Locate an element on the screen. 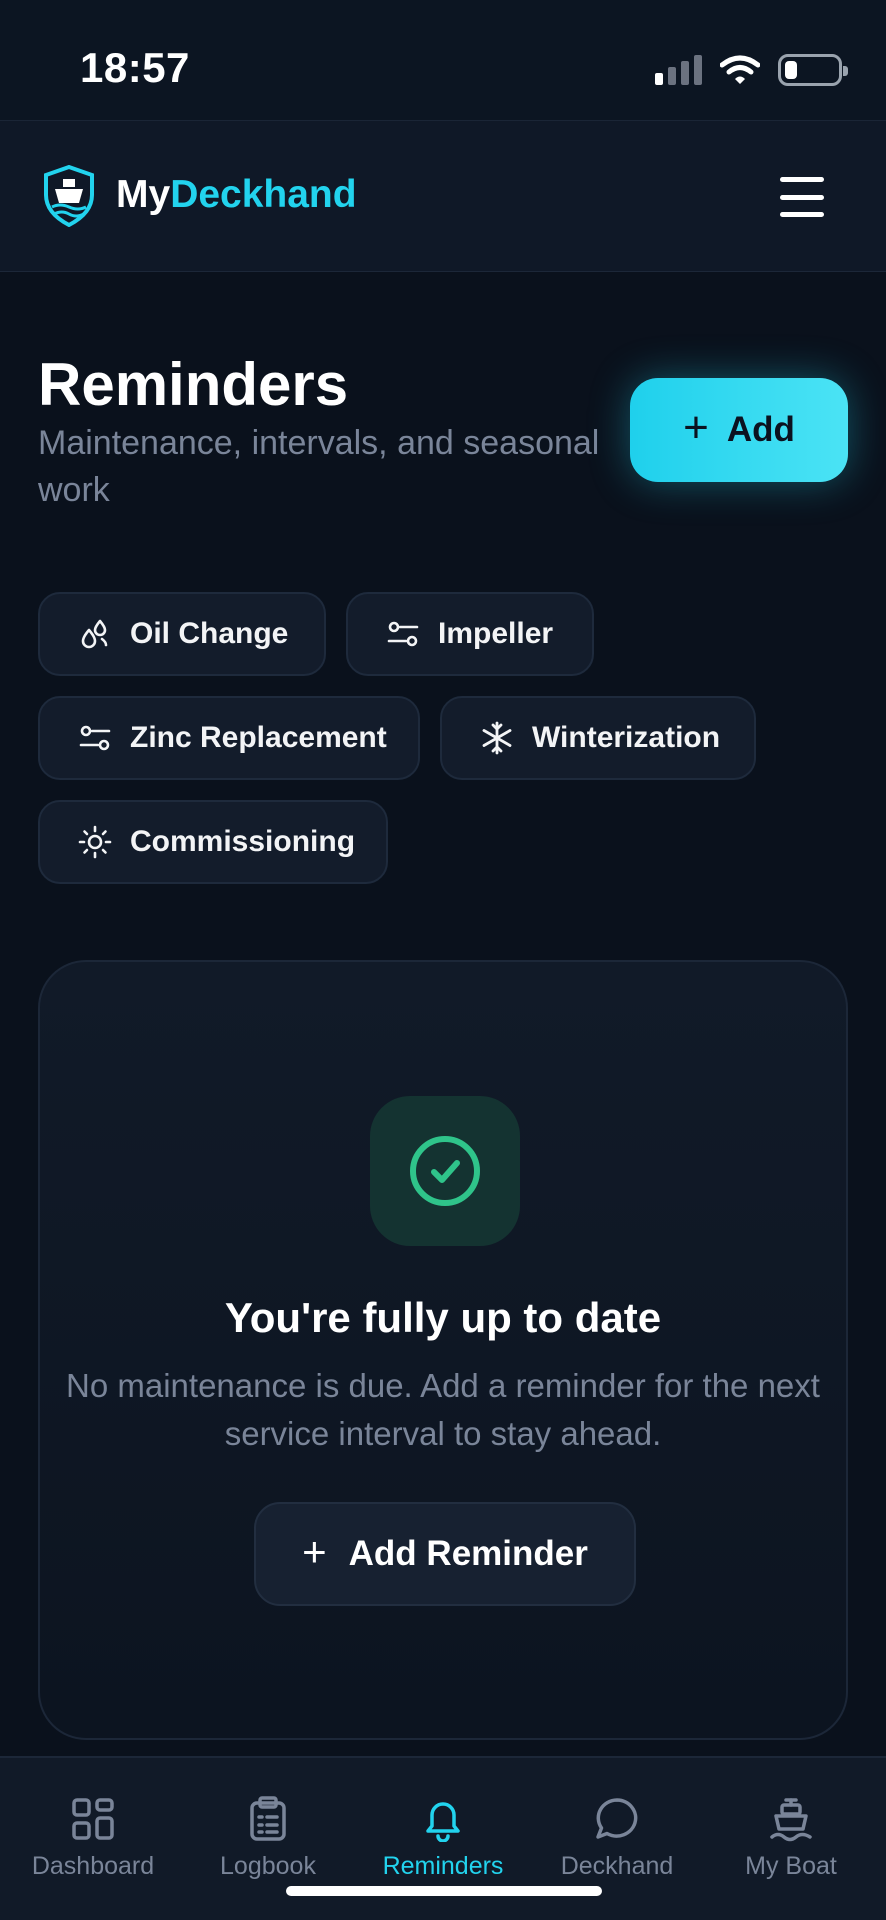 Image resolution: width=886 pixels, height=1920 pixels. brand-accent: Deckhand is located at coordinates (263, 194).